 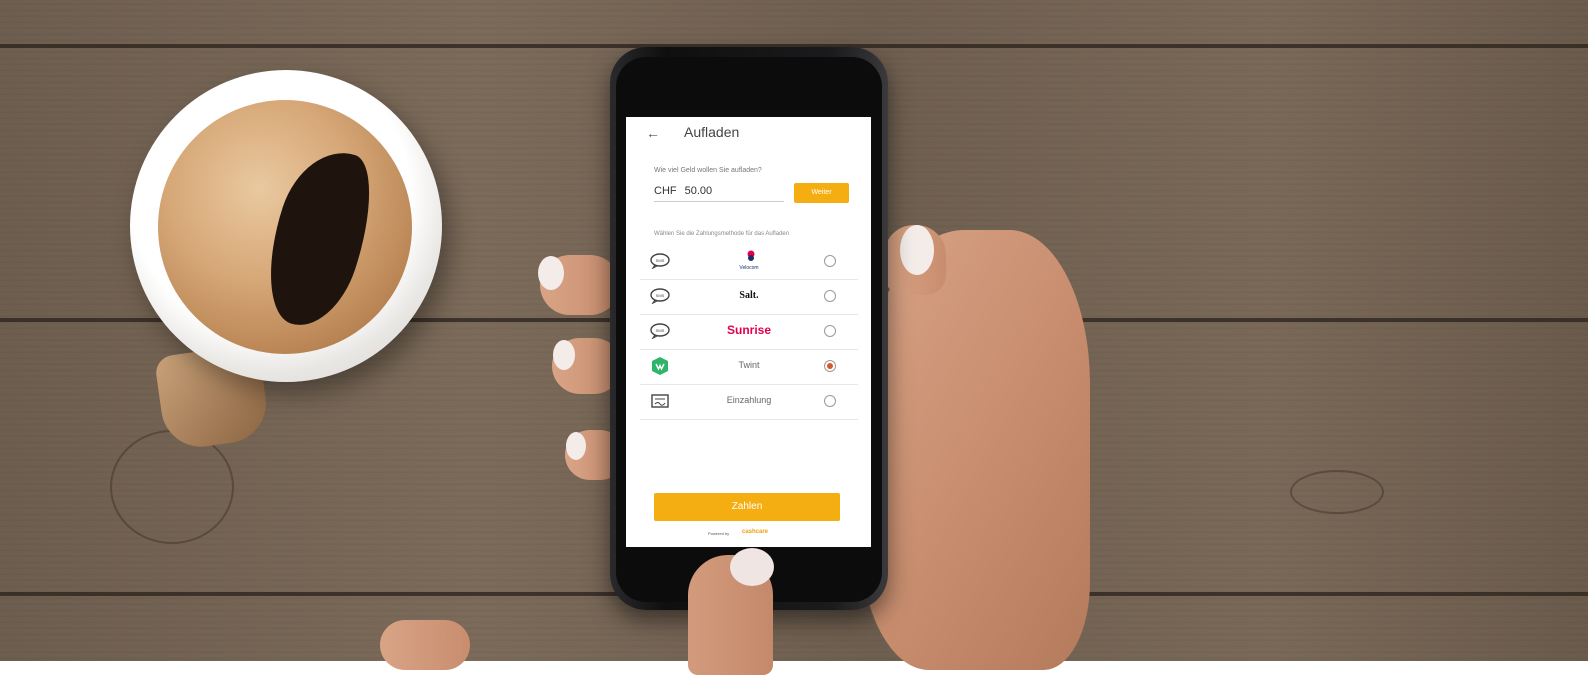 I want to click on payment-method-row-sunrise: SMS Sunrise, so click(x=749, y=332).